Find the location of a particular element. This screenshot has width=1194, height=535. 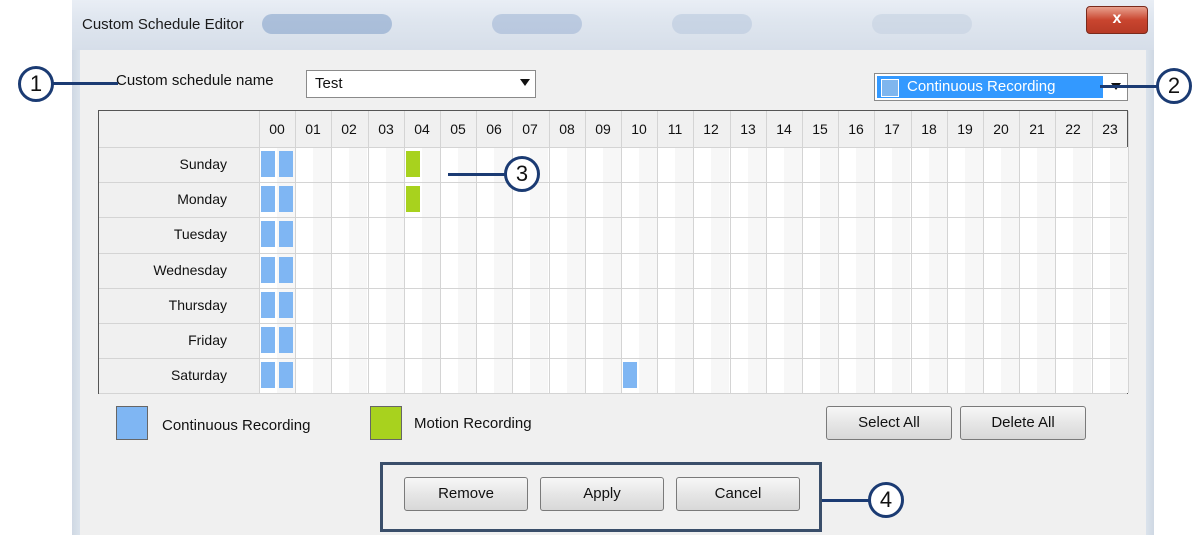

day-label: Thursday is located at coordinates (197, 305).